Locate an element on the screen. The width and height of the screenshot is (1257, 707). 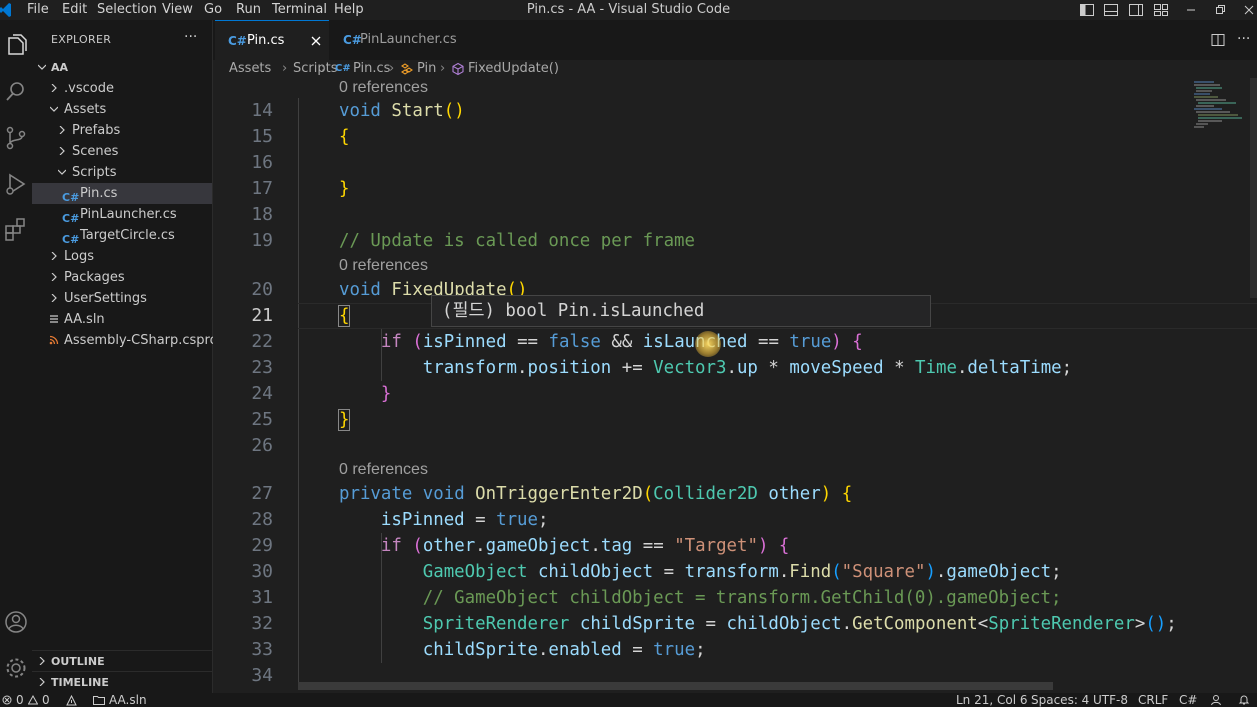
tree-item-csproj: Assembly-CSharp.csproj is located at coordinates (126, 340).